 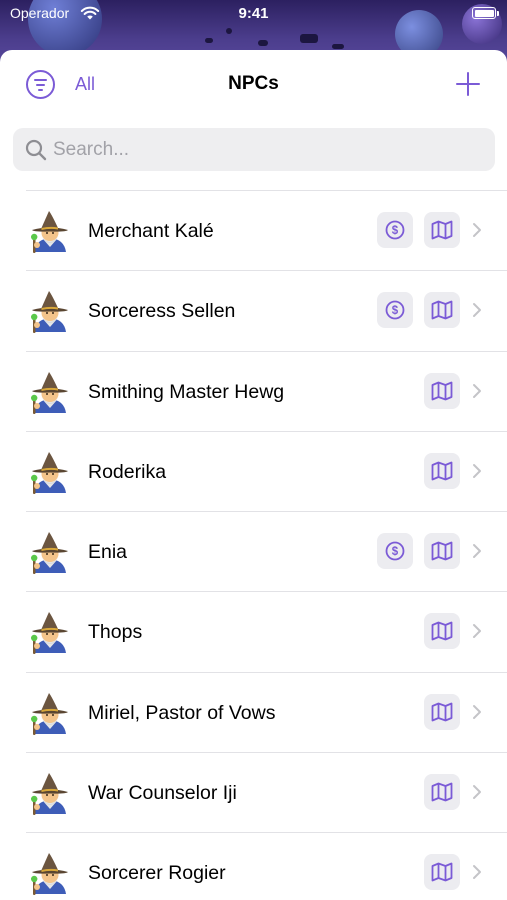 I want to click on npc-name: Miriel, Pastor of Vows, so click(x=182, y=712).